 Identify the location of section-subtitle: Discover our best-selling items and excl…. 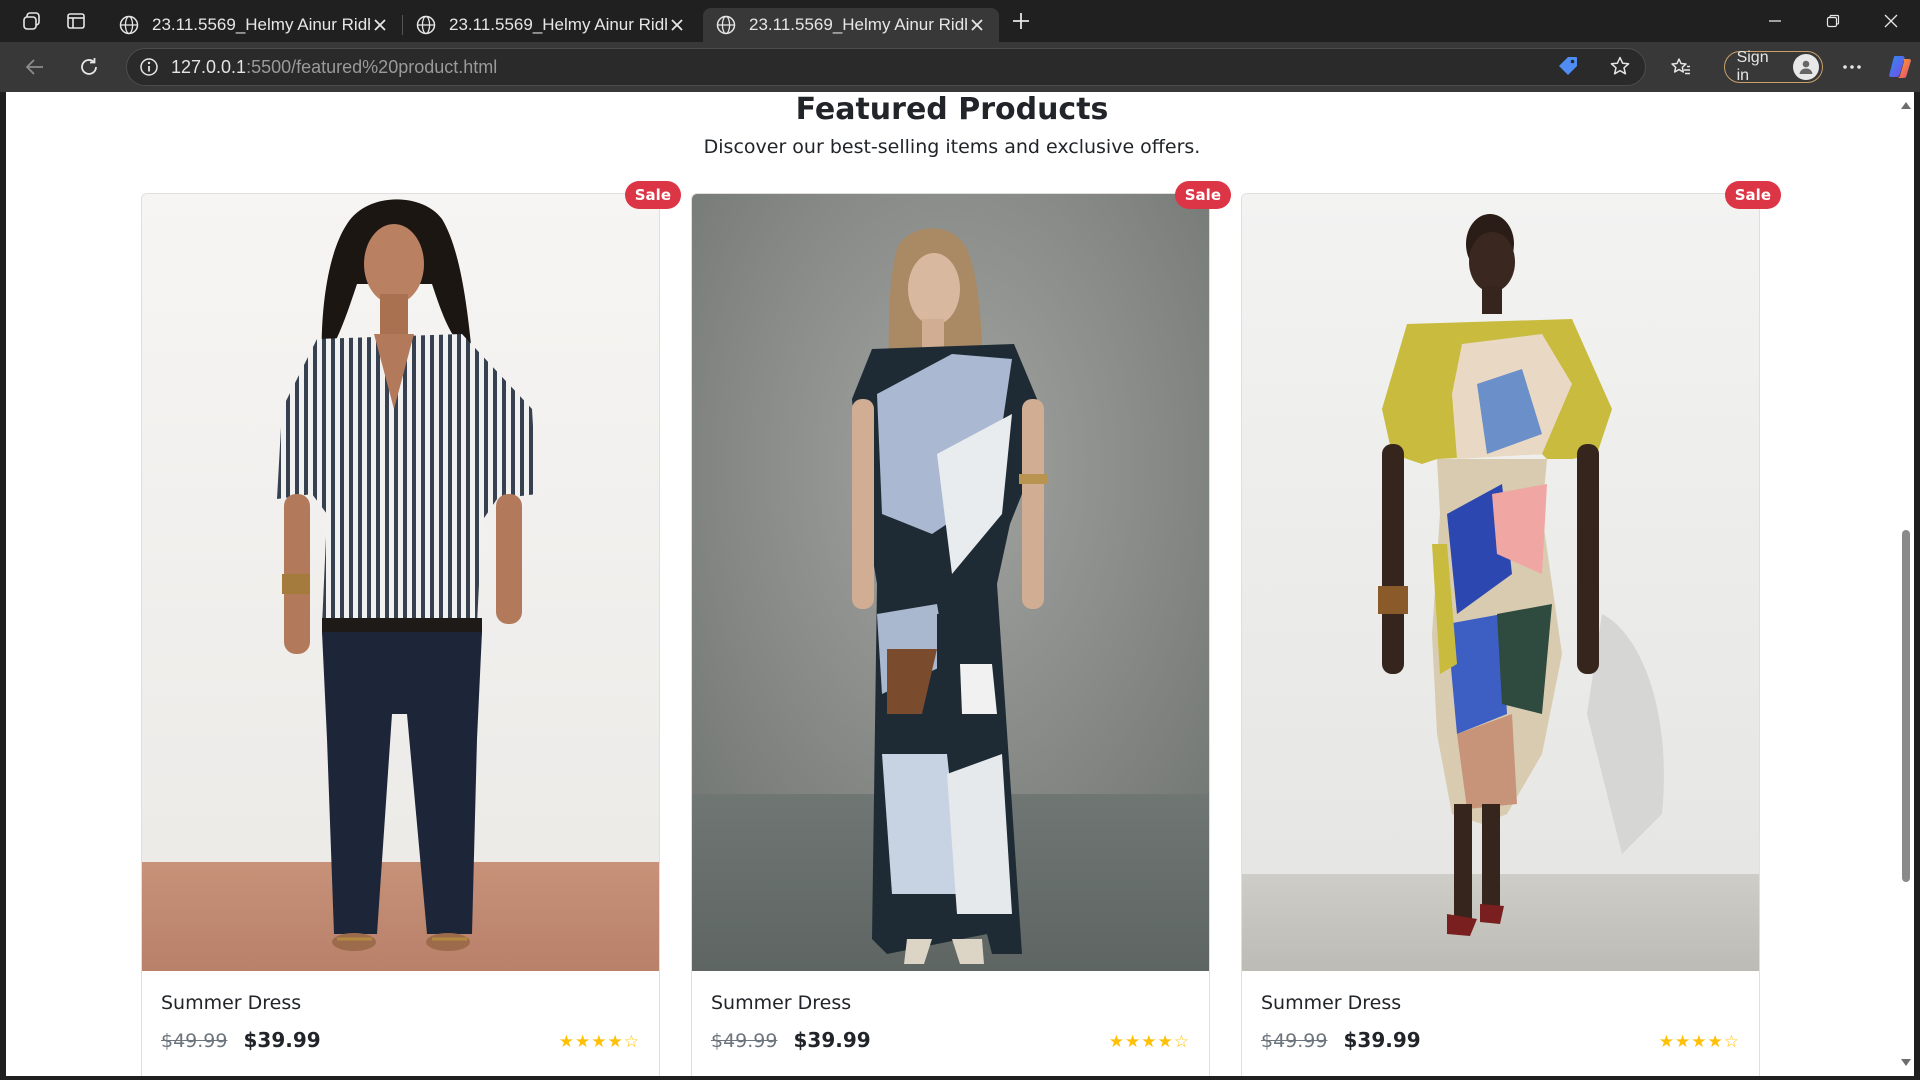
(952, 147).